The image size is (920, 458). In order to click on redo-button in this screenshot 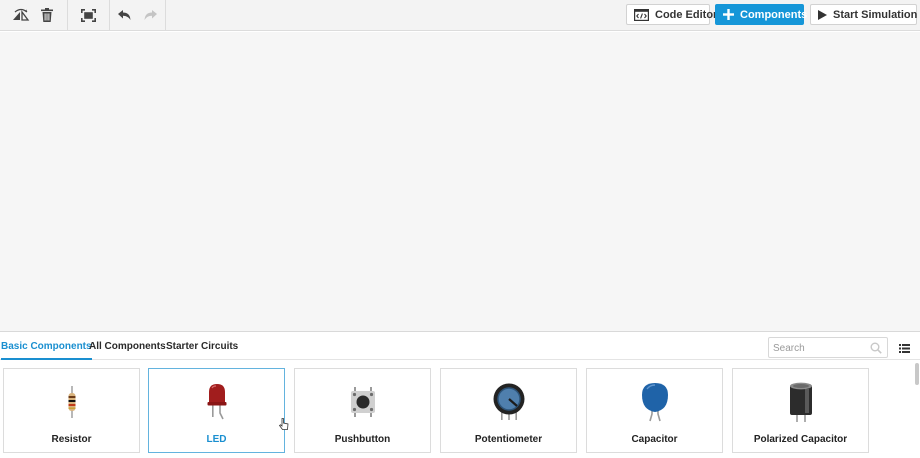, I will do `click(151, 15)`.